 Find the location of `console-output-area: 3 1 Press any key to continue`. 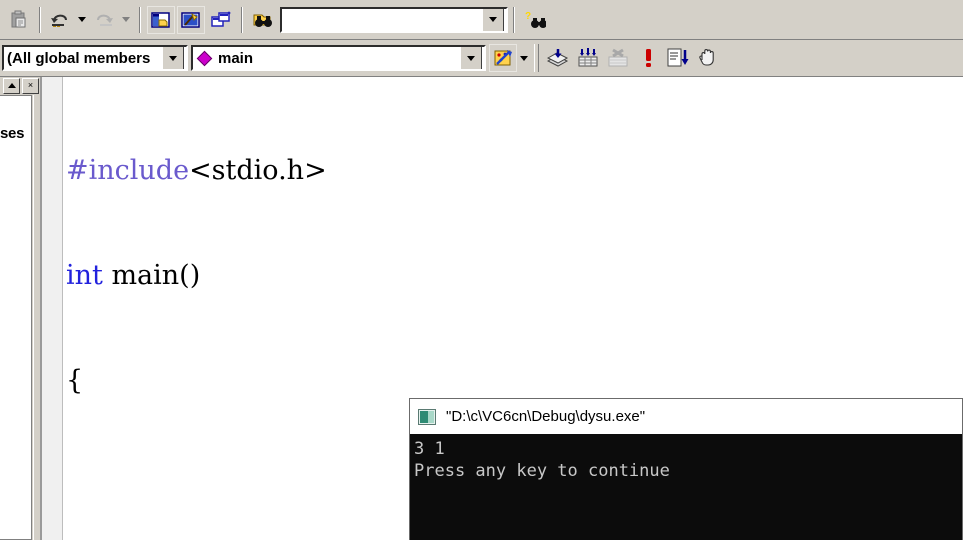

console-output-area: 3 1 Press any key to continue is located at coordinates (686, 487).